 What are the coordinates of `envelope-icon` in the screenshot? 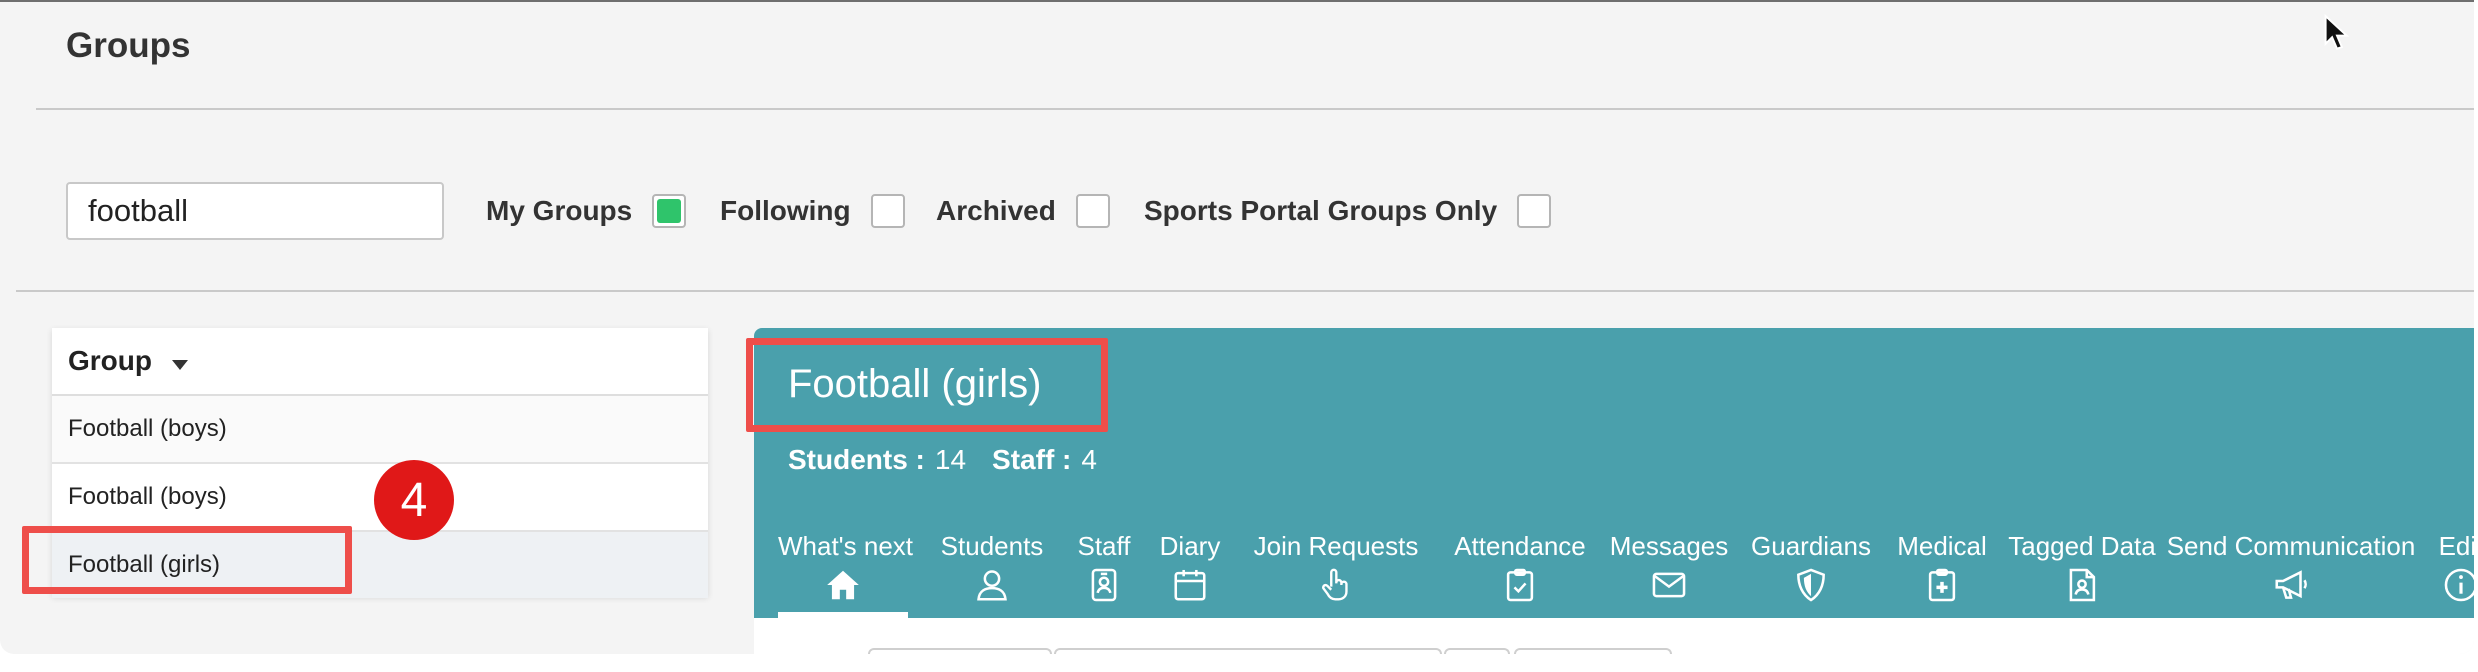 It's located at (1669, 585).